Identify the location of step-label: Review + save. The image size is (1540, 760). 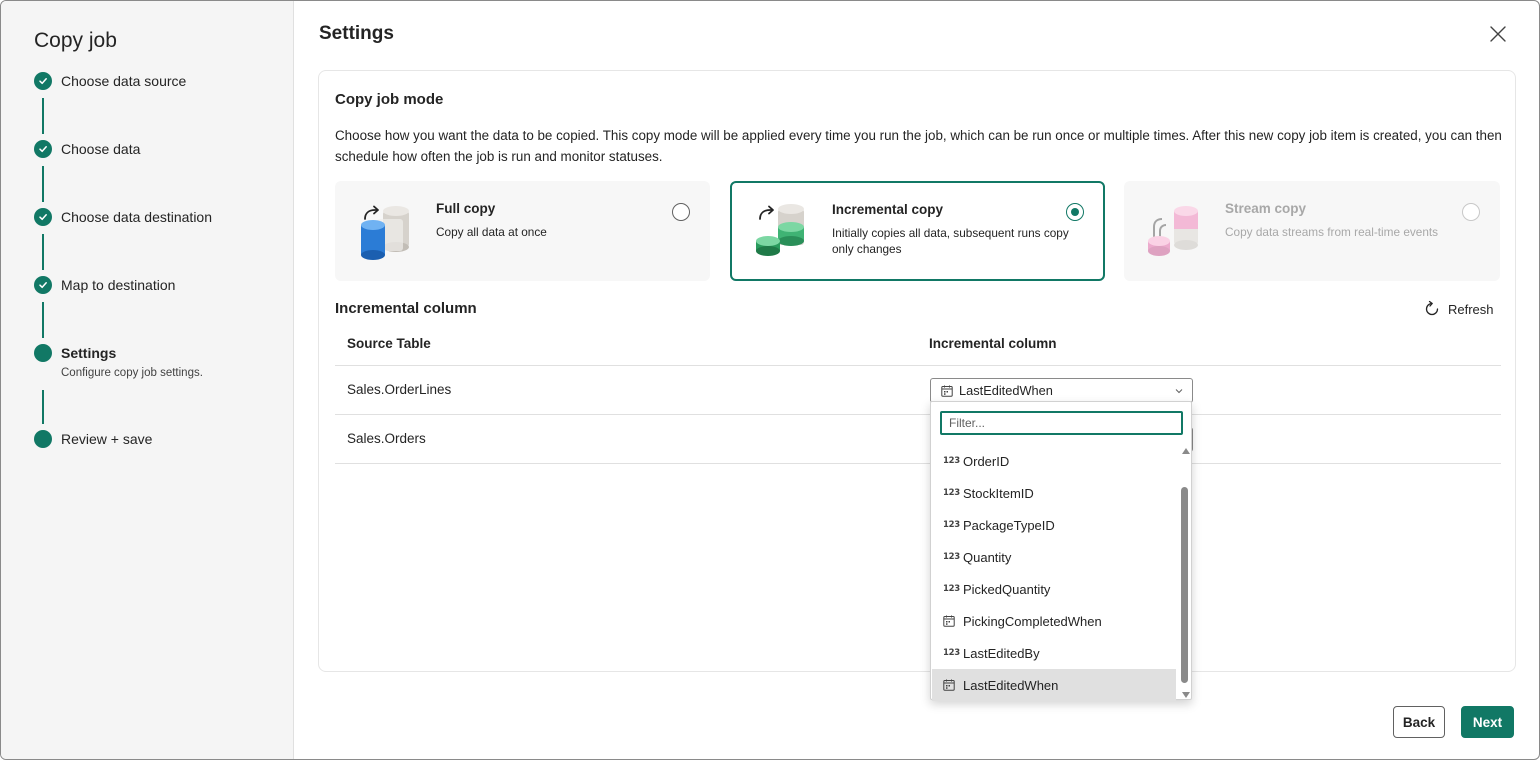
(107, 439).